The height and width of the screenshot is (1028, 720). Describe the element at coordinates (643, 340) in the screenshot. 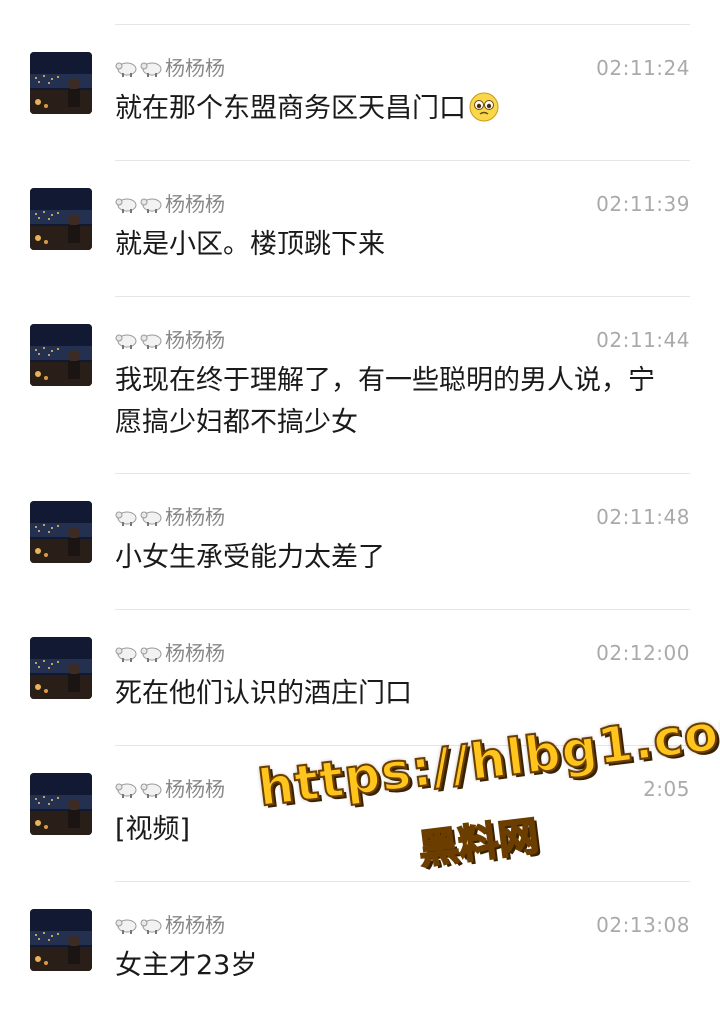

I see `message-time: 02:11:44` at that location.